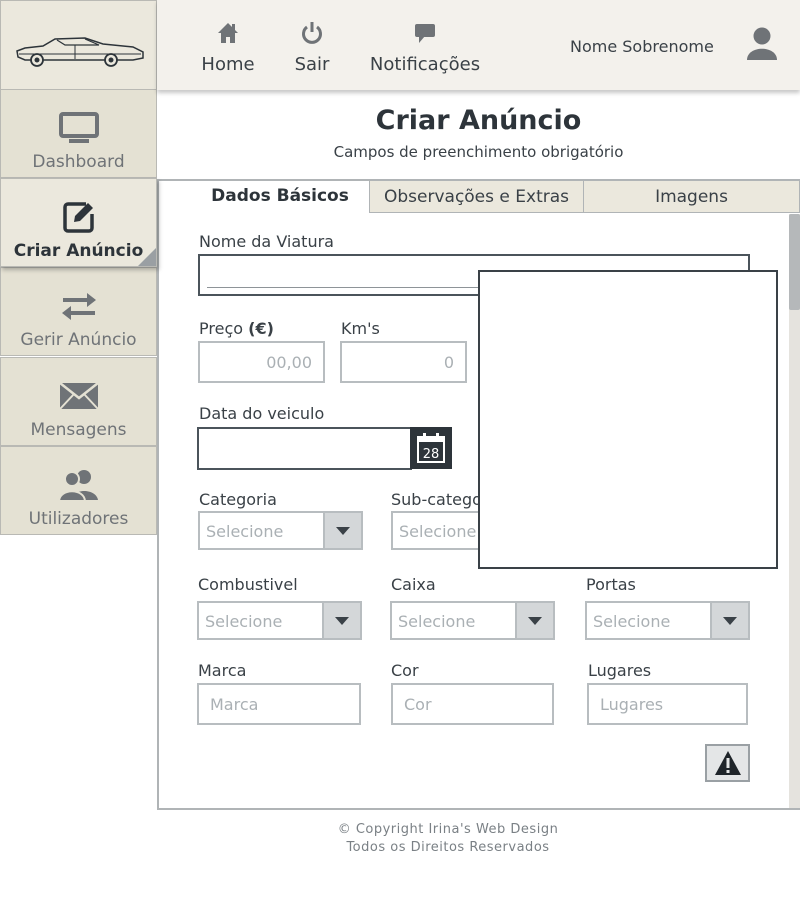 The image size is (800, 900). I want to click on monitor-icon, so click(78, 128).